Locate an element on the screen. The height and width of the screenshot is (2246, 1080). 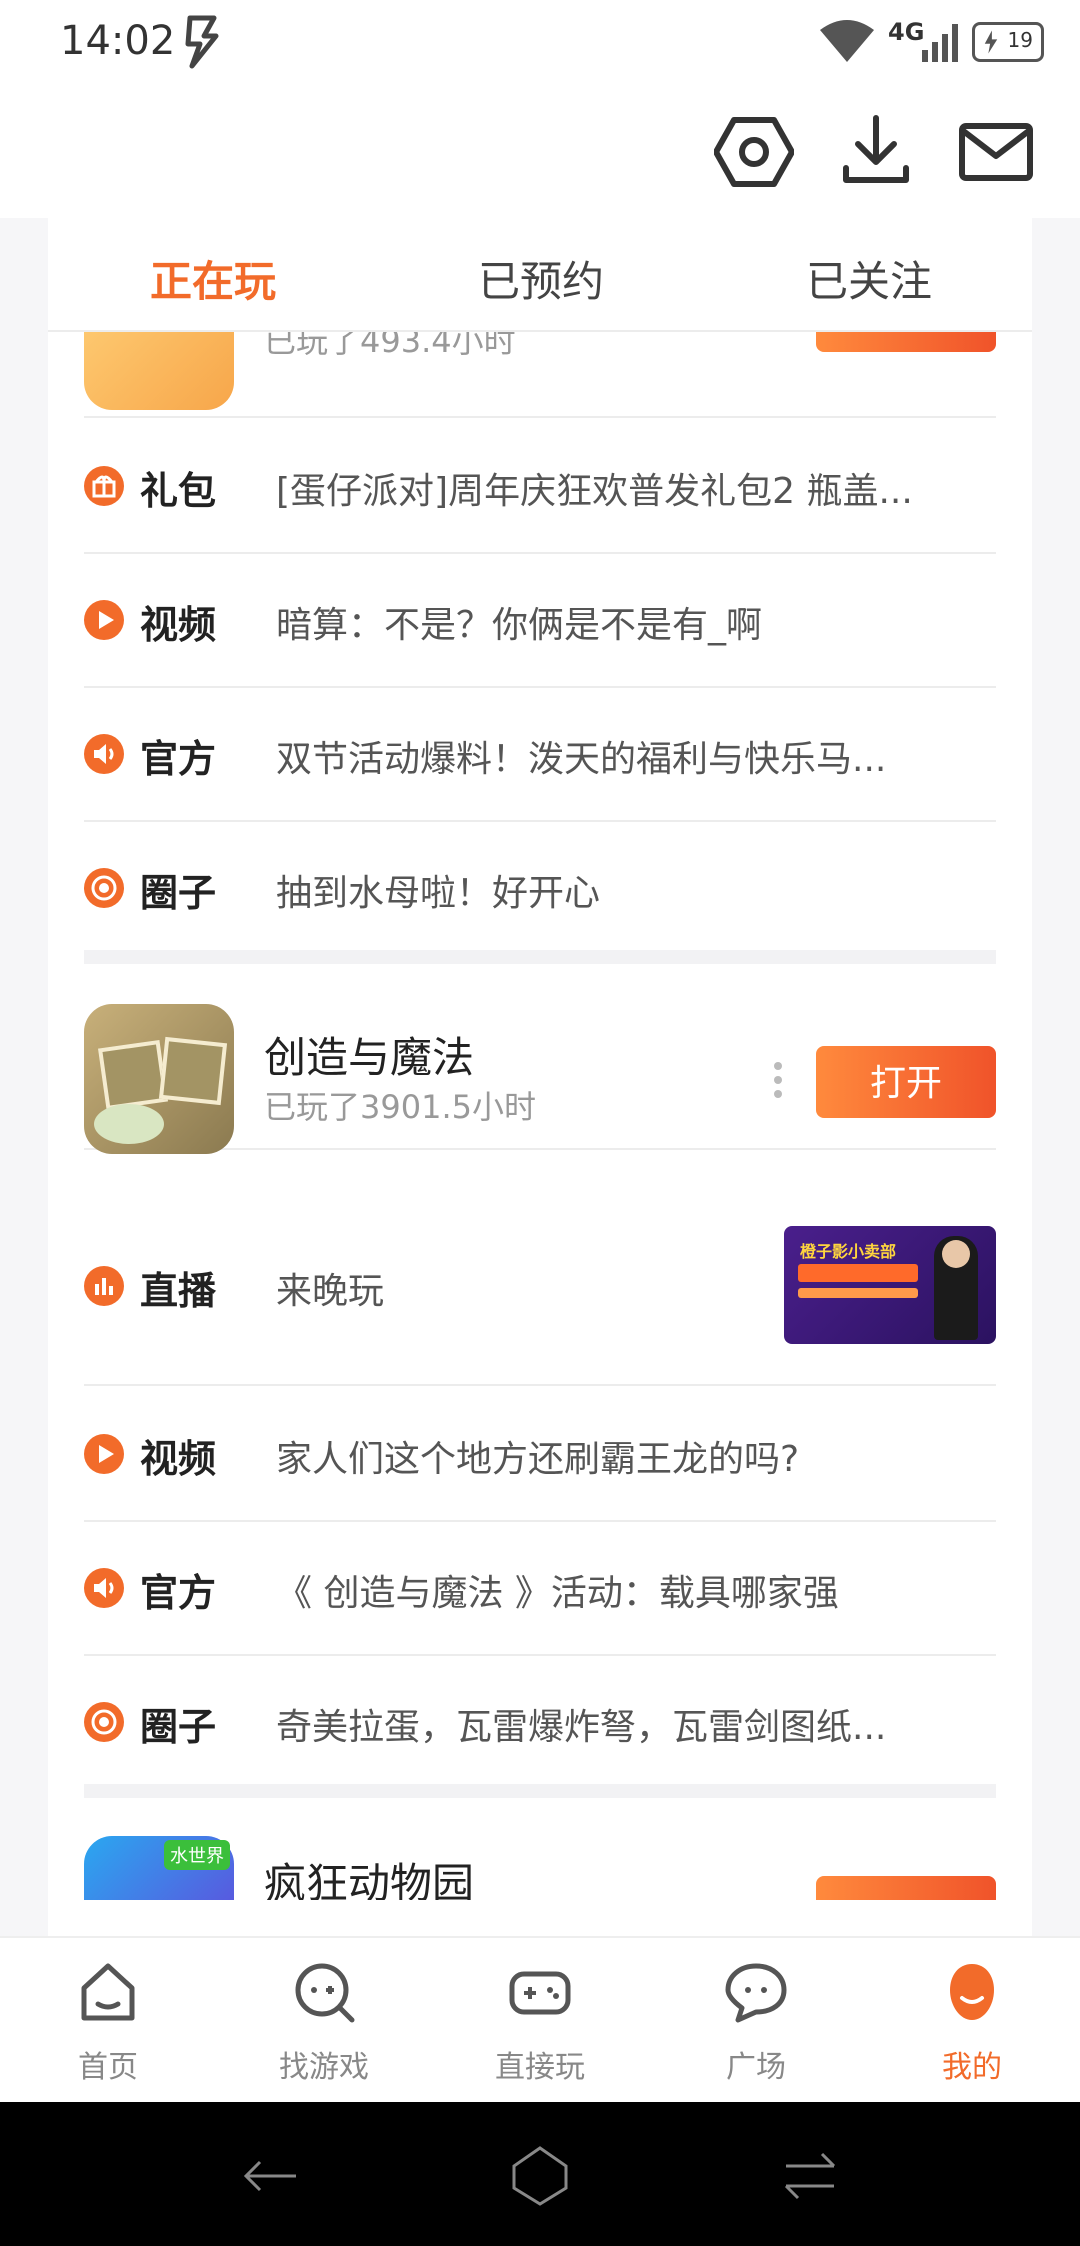
game-1-circle-row: 圈子 抽到水母啦！好开心 is located at coordinates (540, 887).